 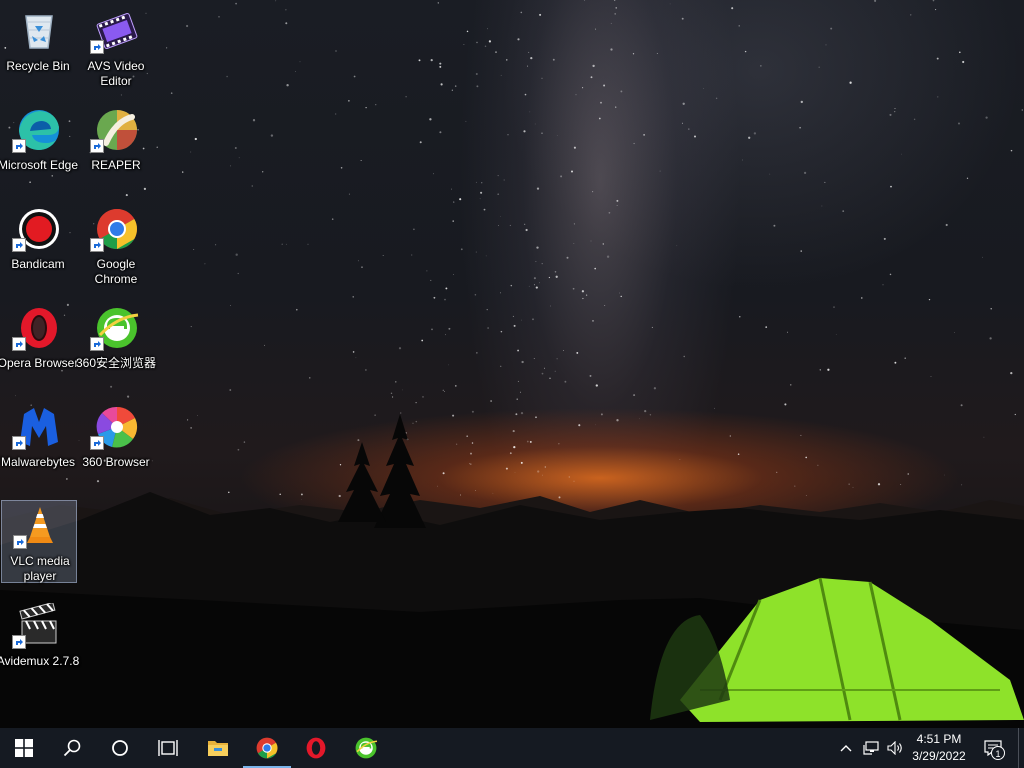 I want to click on desktop-icon-label: Avidemux 2.7.8, so click(x=40, y=661).